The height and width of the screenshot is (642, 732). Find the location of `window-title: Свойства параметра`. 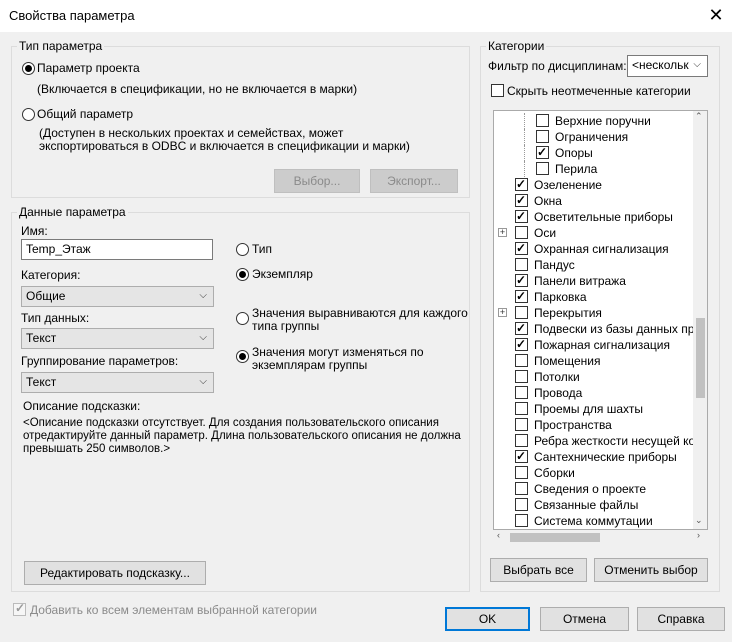

window-title: Свойства параметра is located at coordinates (72, 15).